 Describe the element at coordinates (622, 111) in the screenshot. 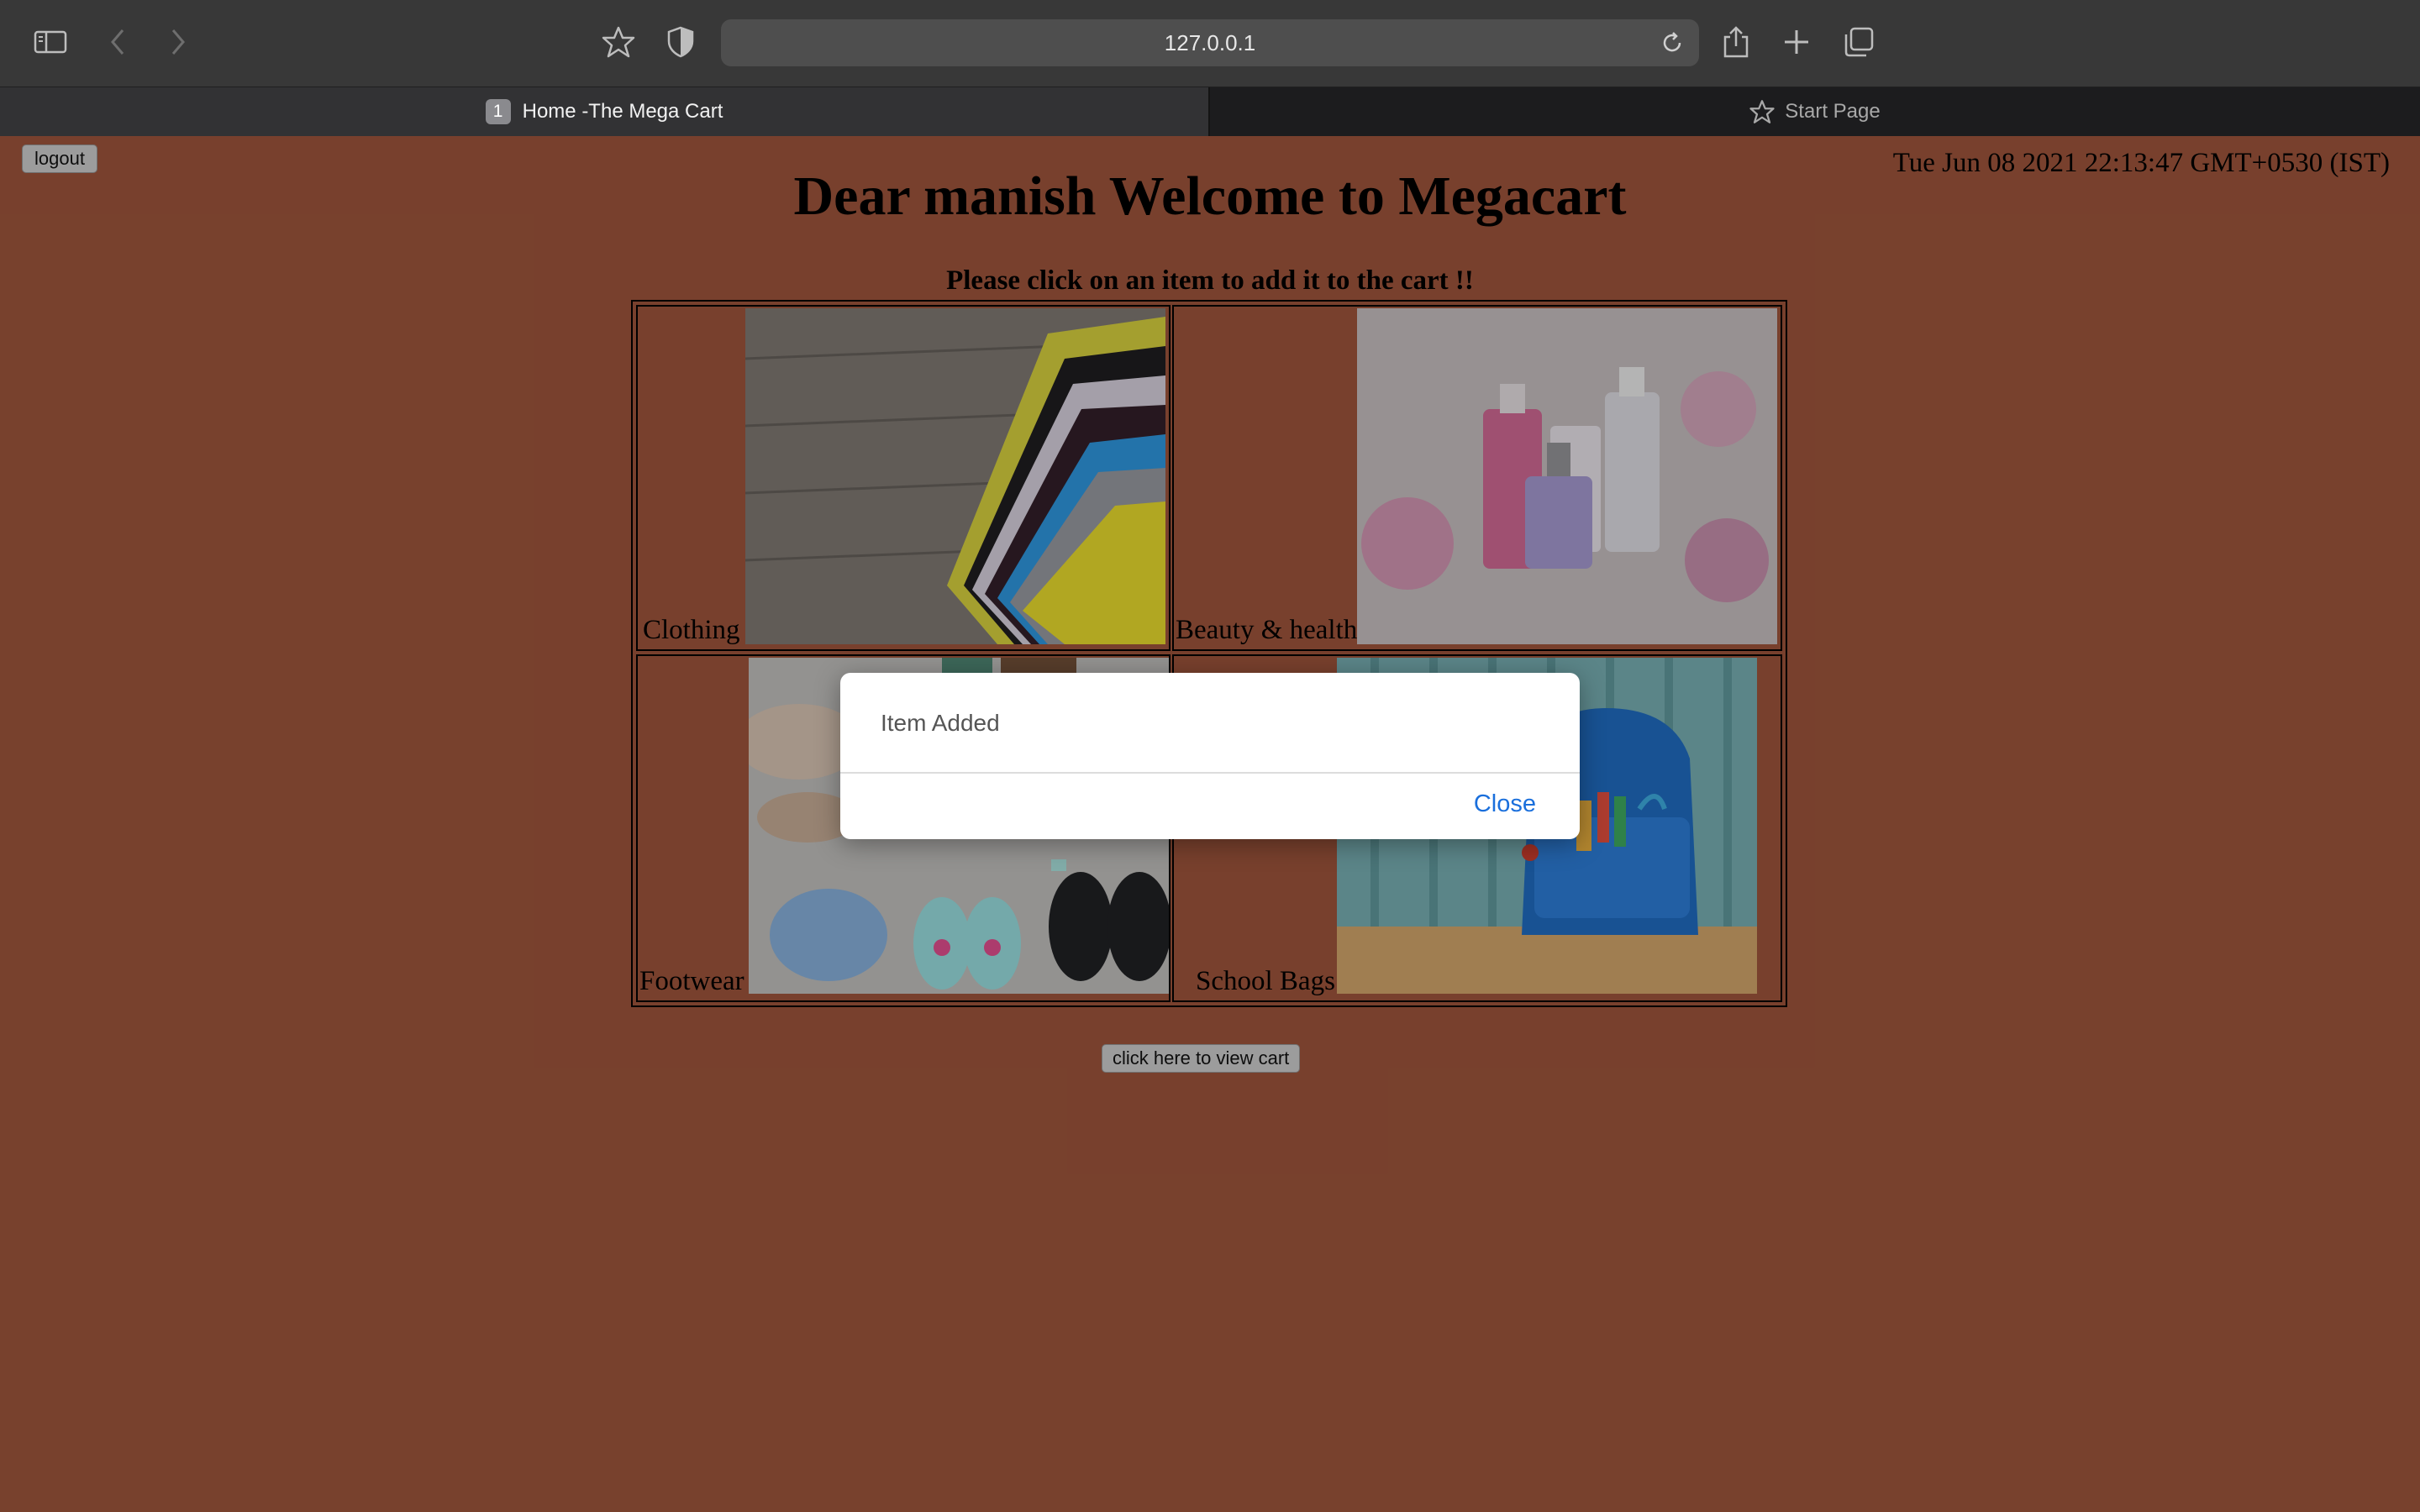

I see `tab-label: Home -The Mega Cart` at that location.